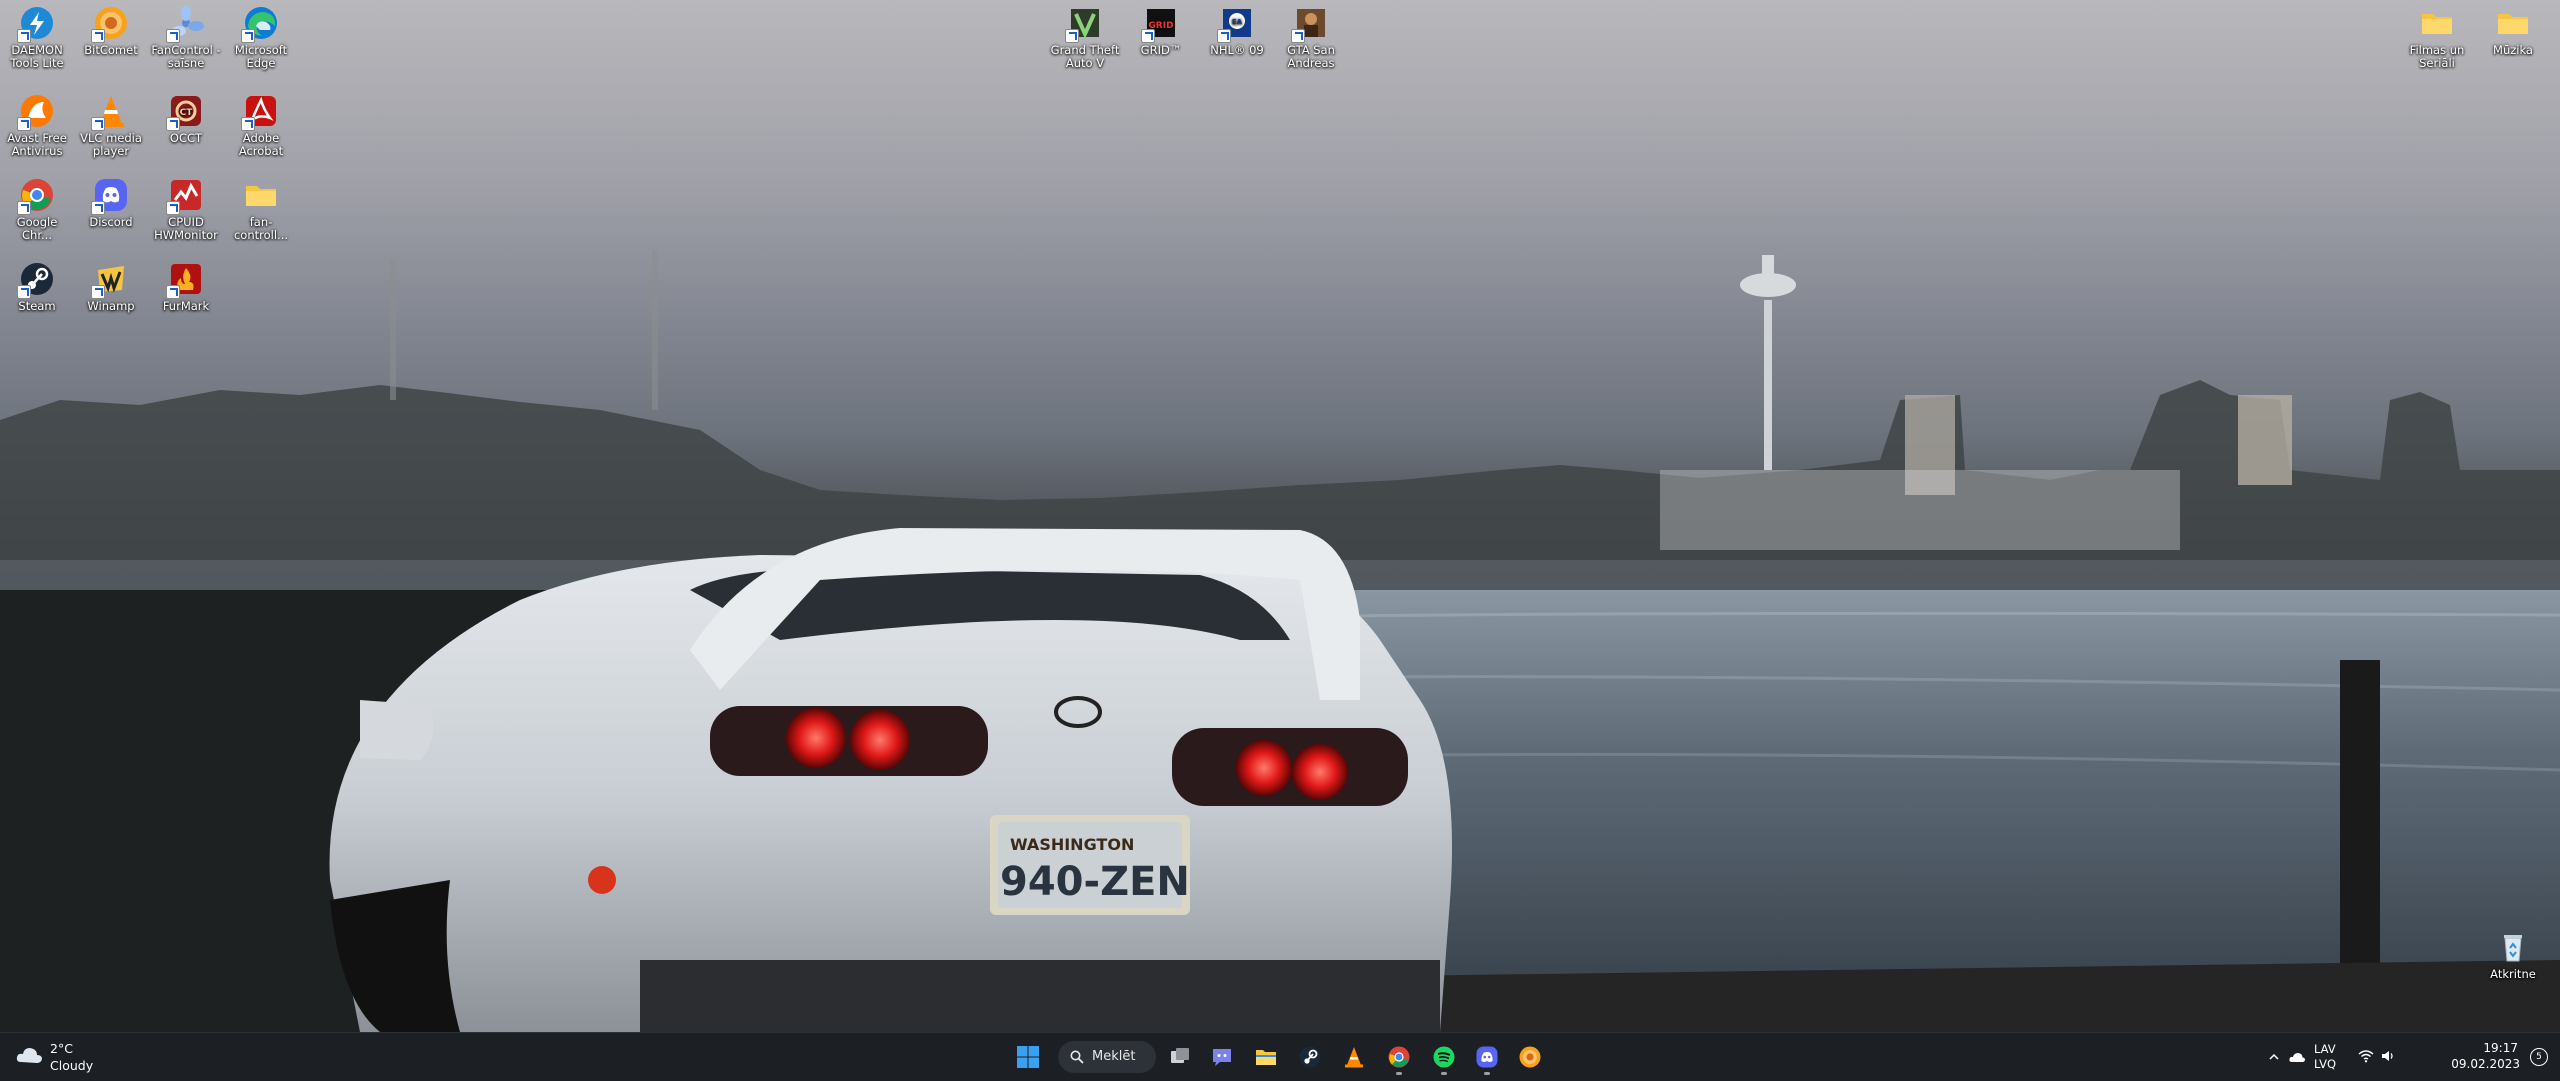 This screenshot has width=2560, height=1081. What do you see at coordinates (2539, 1057) in the screenshot?
I see `notification-badge: 5` at bounding box center [2539, 1057].